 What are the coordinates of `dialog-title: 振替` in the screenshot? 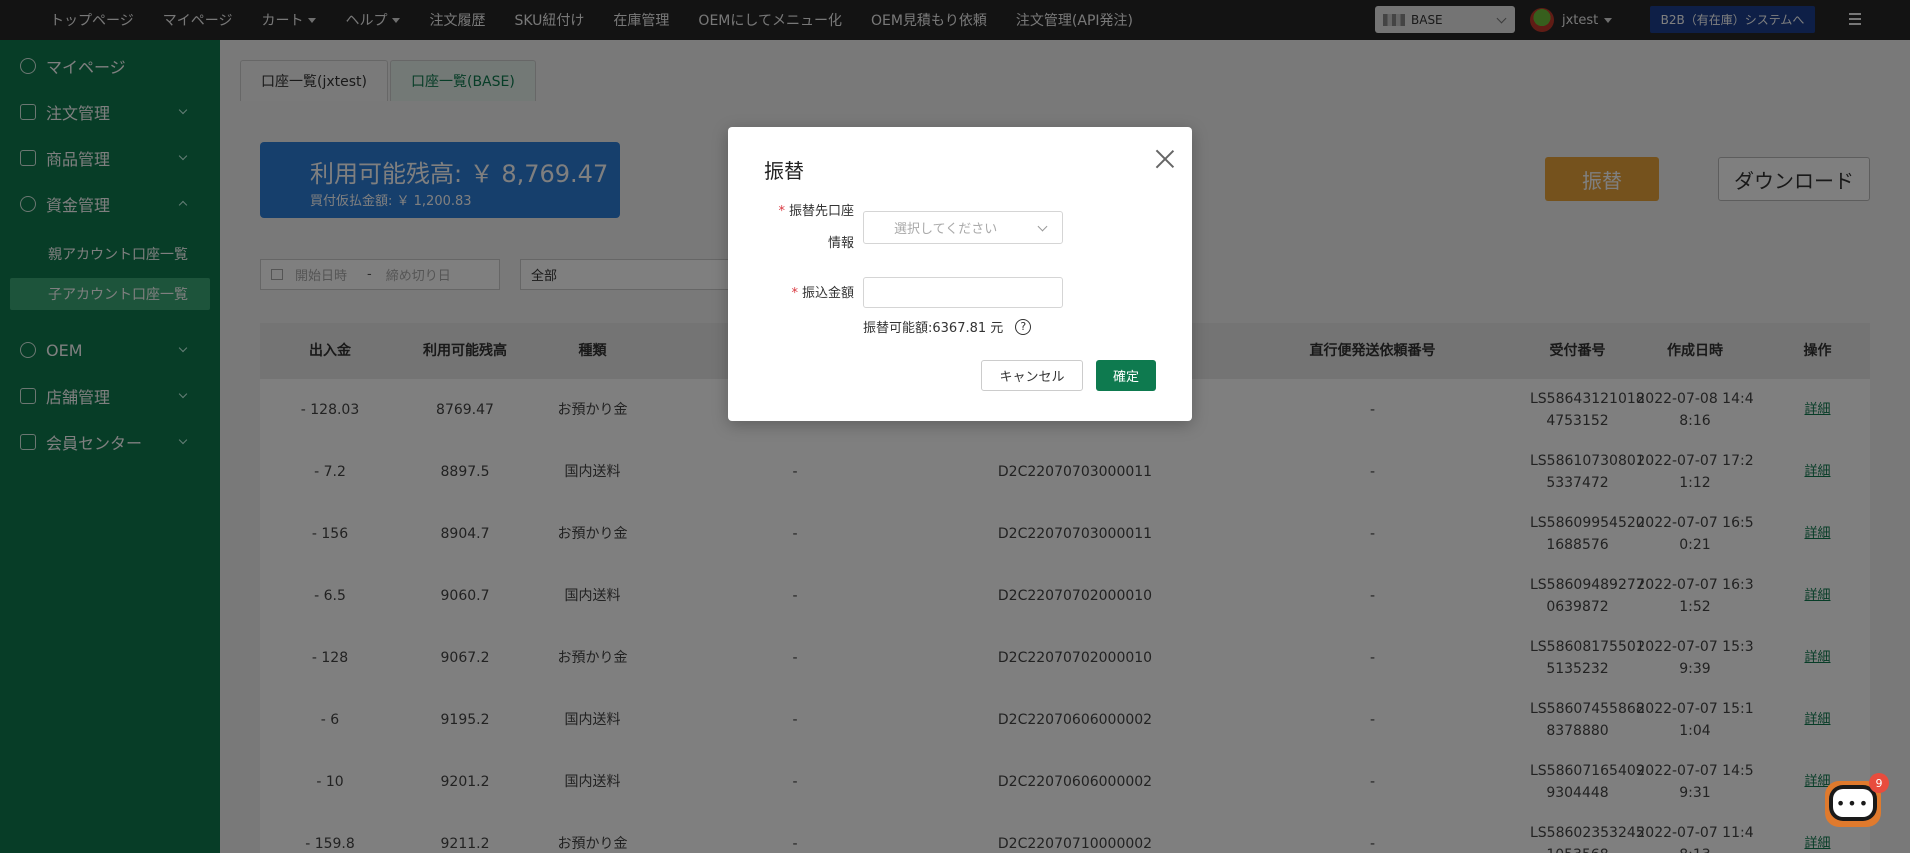 It's located at (784, 171).